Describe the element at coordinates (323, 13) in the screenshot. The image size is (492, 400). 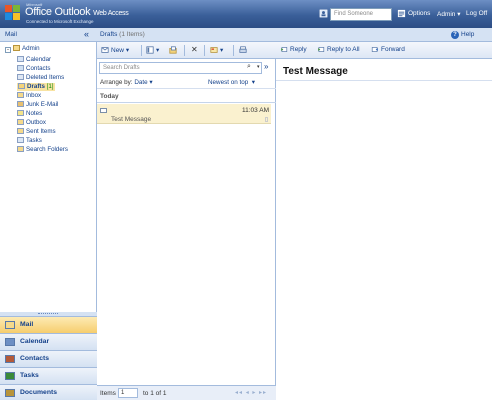
I see `address-book-icon` at that location.